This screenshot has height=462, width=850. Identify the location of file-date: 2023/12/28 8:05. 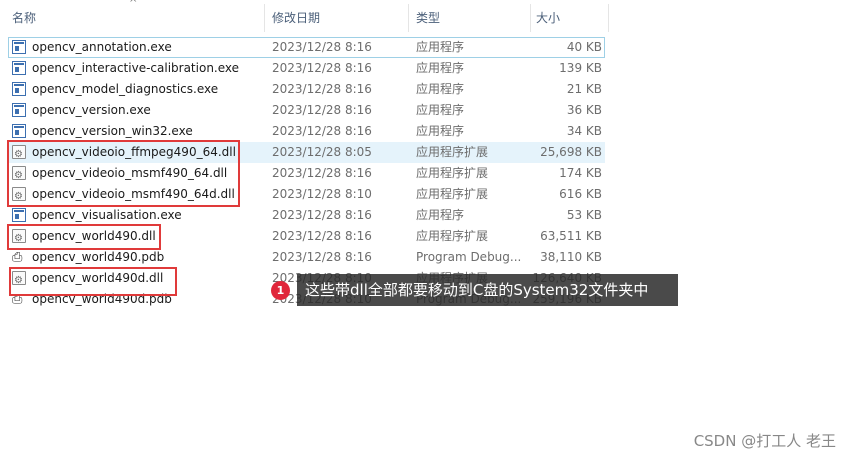
(322, 152).